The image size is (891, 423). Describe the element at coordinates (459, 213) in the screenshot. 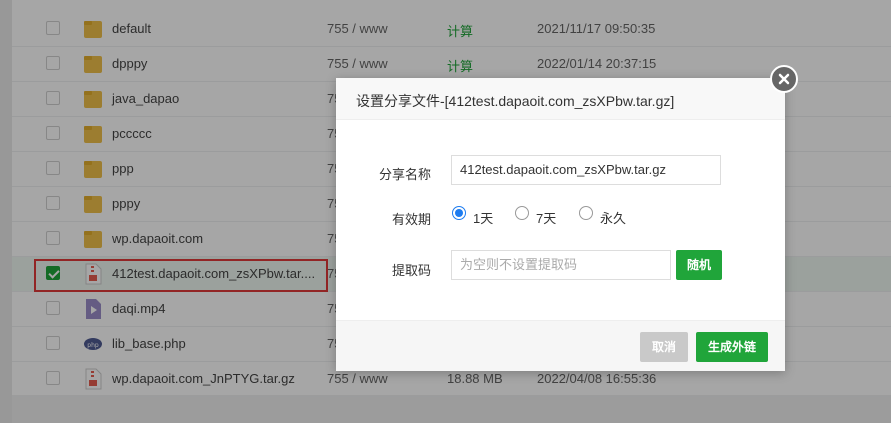

I see `validity-radio-1-day` at that location.